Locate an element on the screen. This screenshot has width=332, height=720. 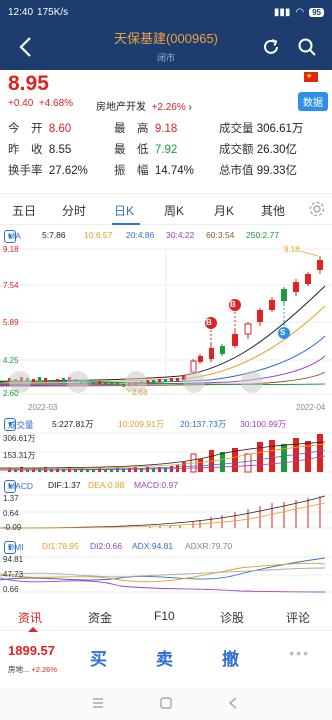
search-icon is located at coordinates (307, 47).